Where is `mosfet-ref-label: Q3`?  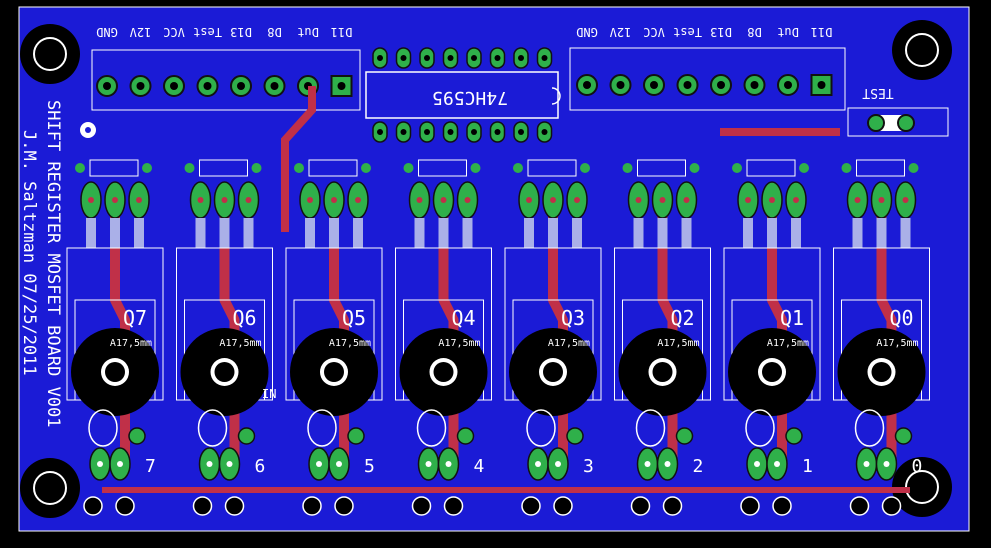 mosfet-ref-label: Q3 is located at coordinates (573, 318).